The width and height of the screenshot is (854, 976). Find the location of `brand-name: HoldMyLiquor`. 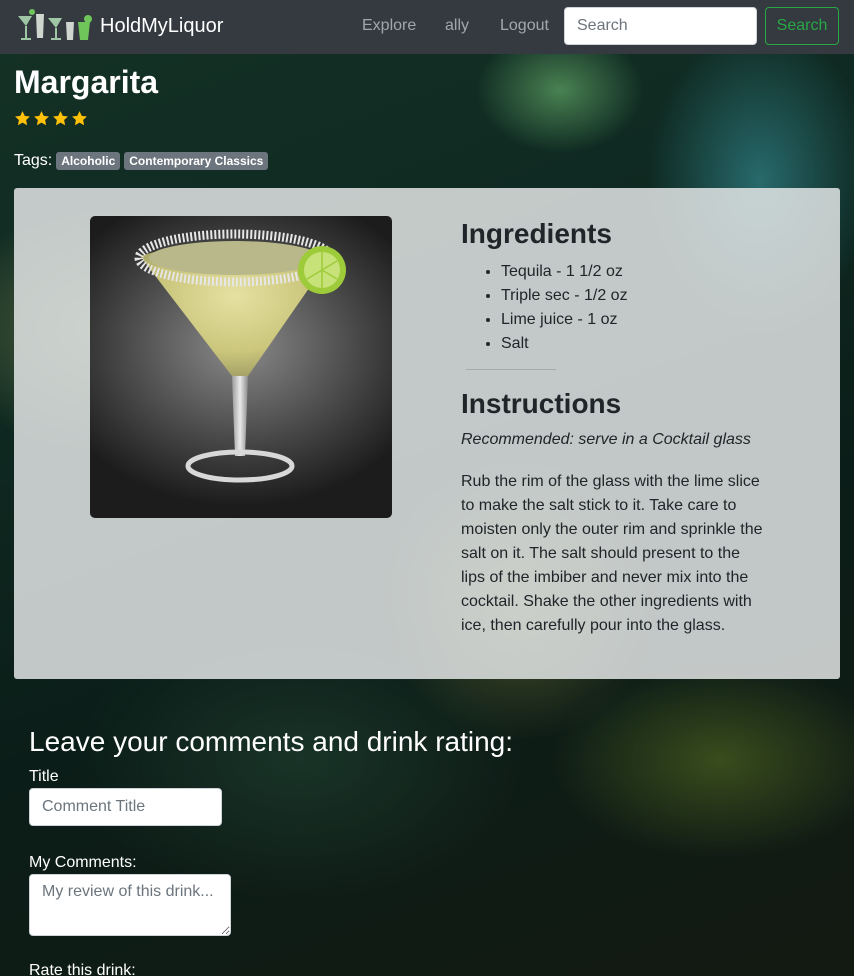

brand-name: HoldMyLiquor is located at coordinates (162, 25).